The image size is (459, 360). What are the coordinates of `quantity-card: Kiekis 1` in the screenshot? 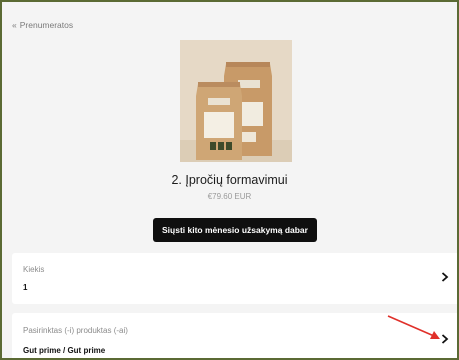 It's located at (234, 278).